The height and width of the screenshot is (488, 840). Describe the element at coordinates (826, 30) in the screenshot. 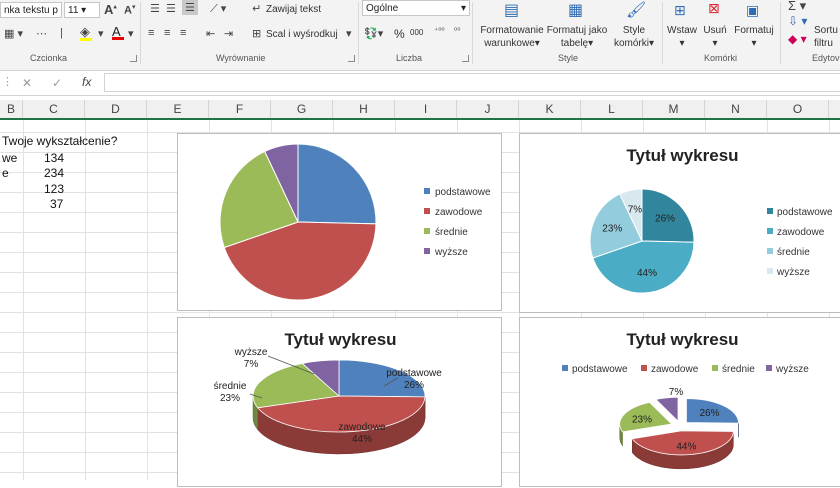

I see `sort-filter-line1: Sortu` at that location.